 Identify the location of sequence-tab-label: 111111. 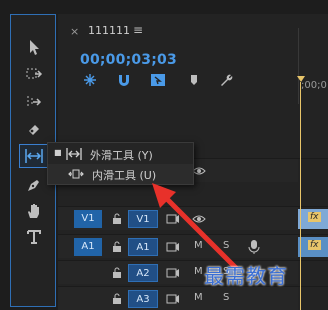
(109, 30).